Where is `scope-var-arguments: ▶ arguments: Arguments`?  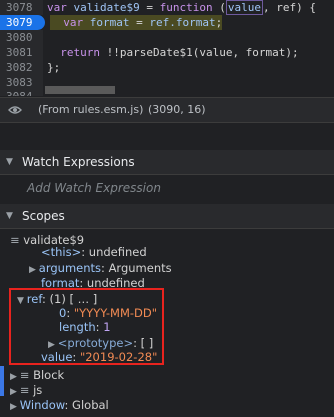
scope-var-arguments: ▶ arguments: Arguments is located at coordinates (100, 268).